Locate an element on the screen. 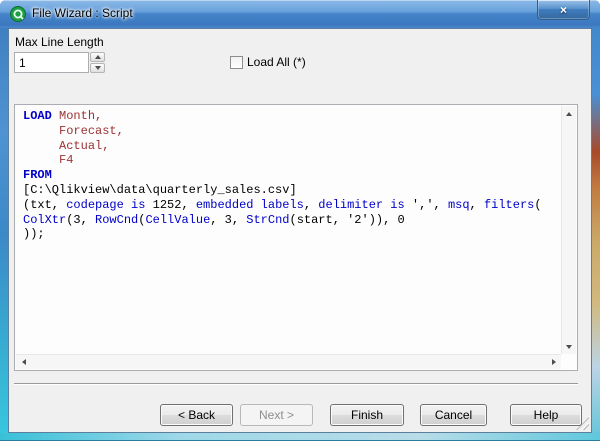  code-segment: LOAD is located at coordinates (37, 116).